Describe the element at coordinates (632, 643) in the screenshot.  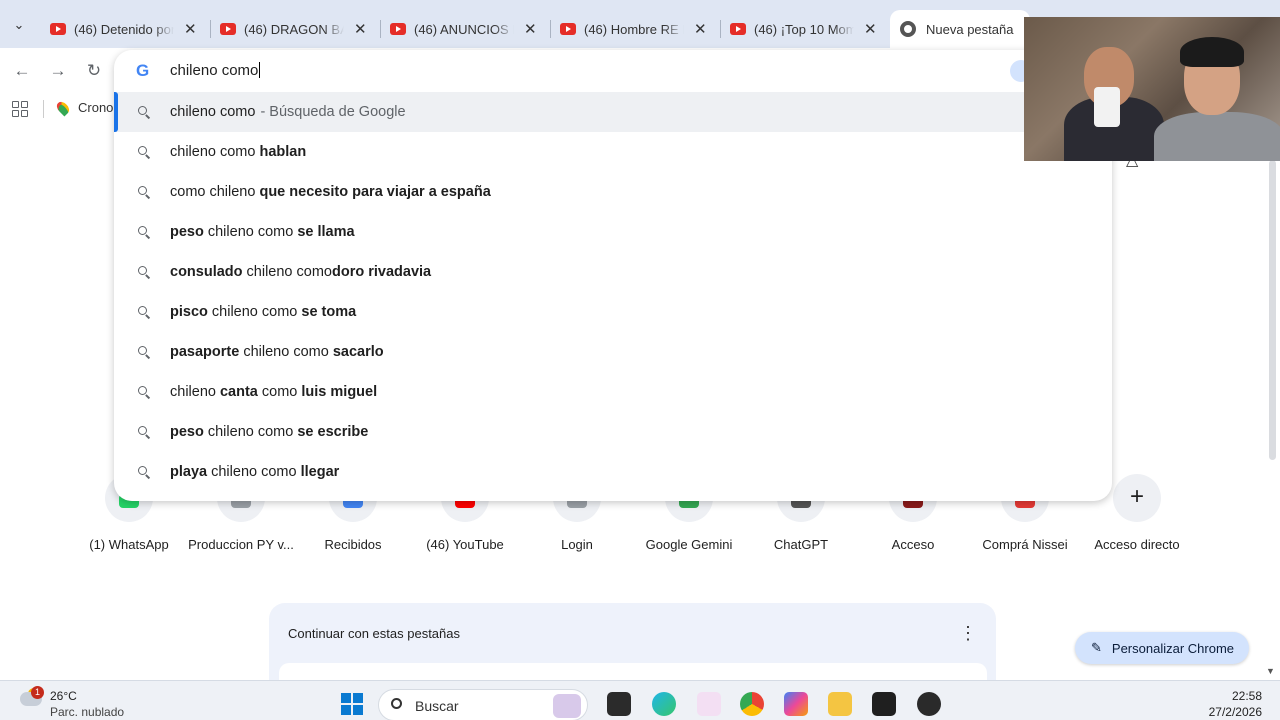
I see `continue-tabs-card: Continuar con estas pestañas ⋮` at that location.